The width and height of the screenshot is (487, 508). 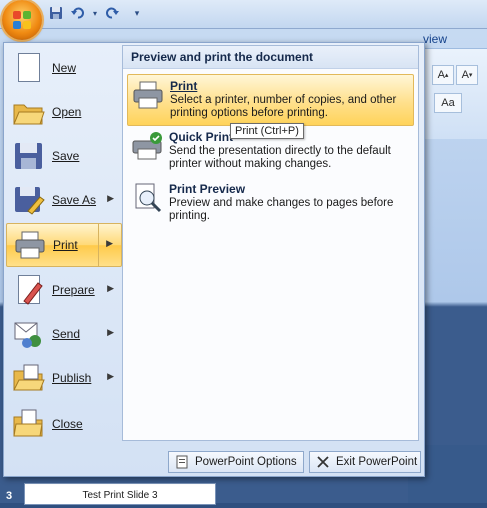 What do you see at coordinates (30, 245) in the screenshot?
I see `printer-icon` at bounding box center [30, 245].